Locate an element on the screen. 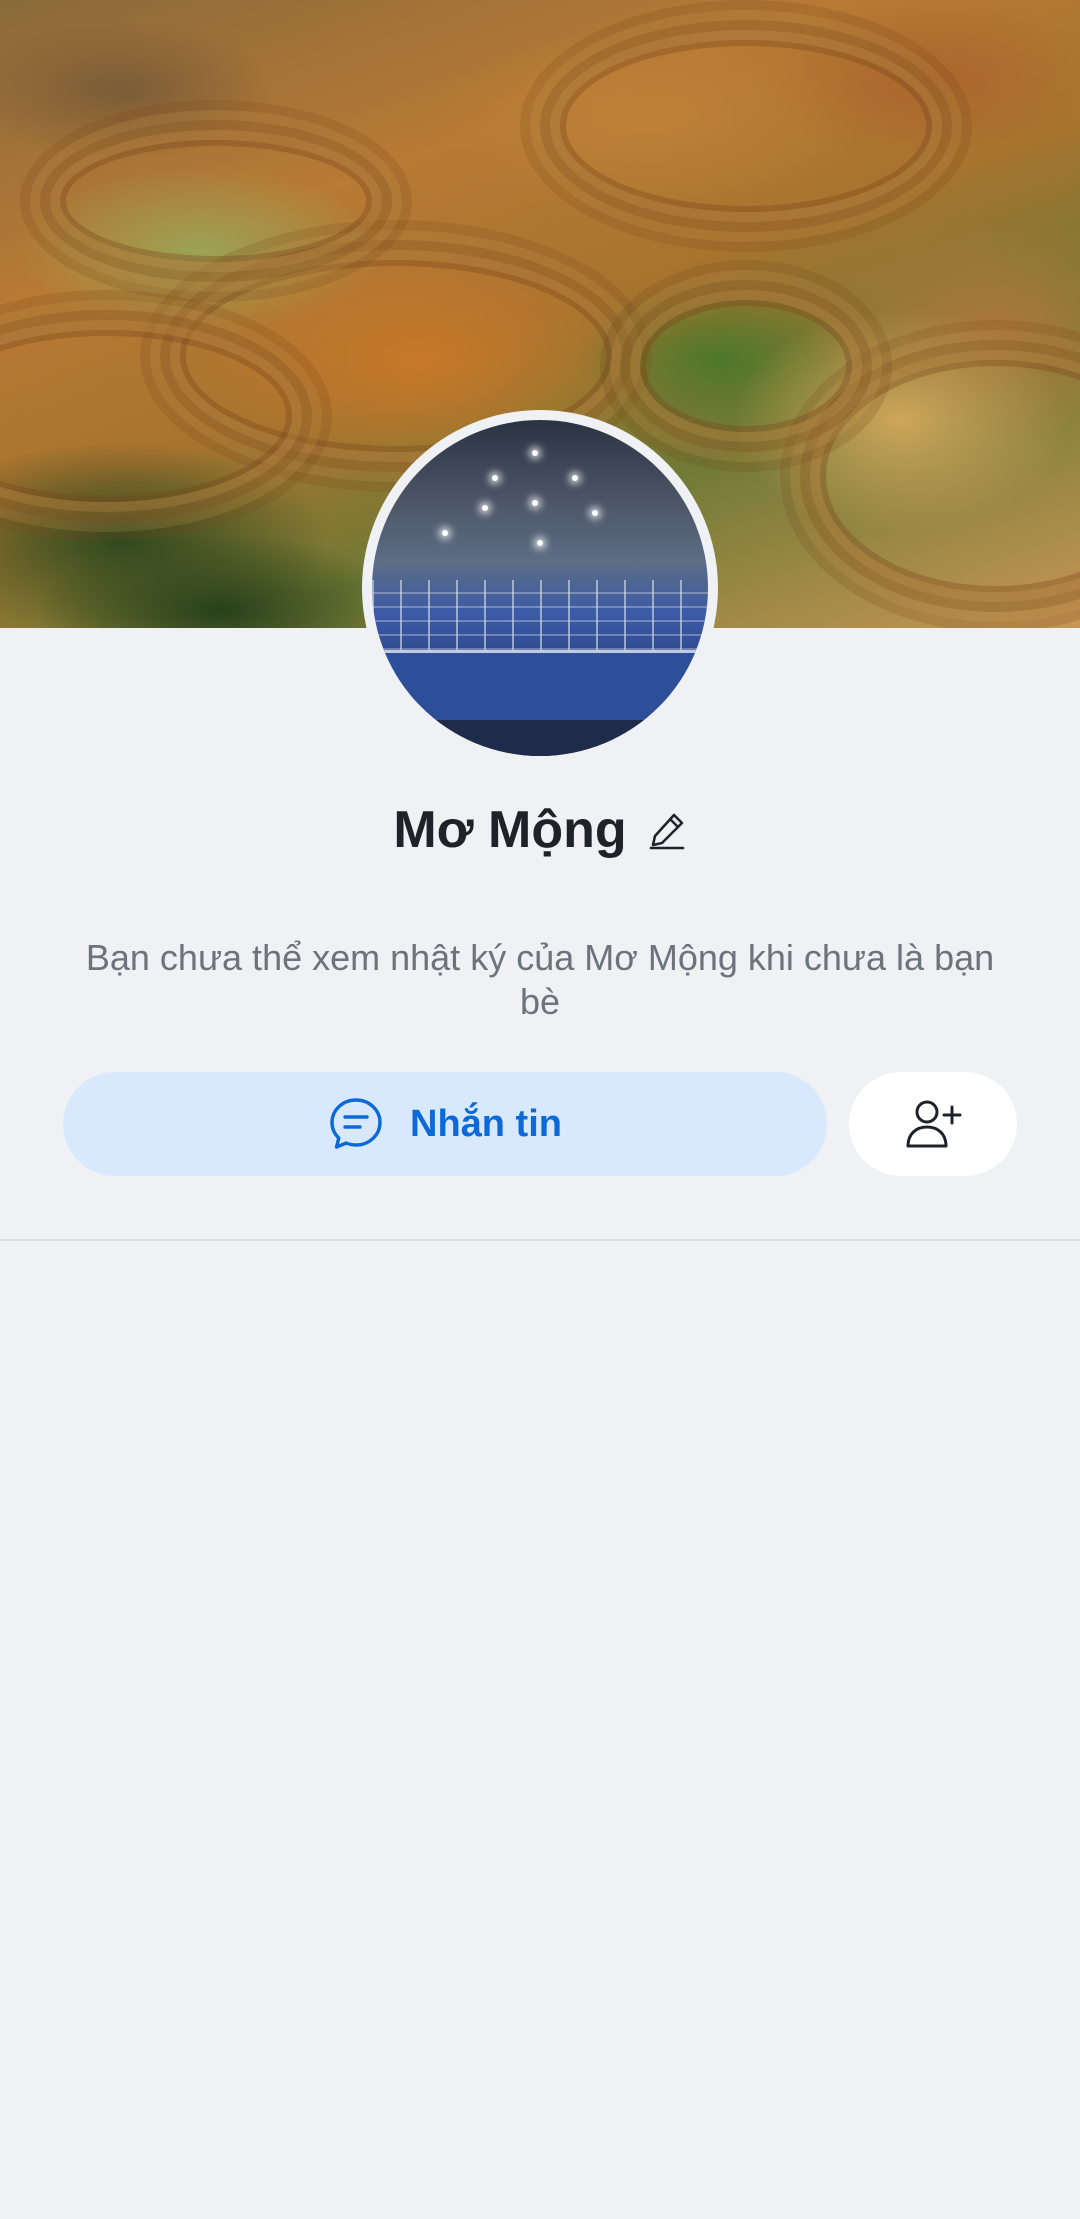  section-divider is located at coordinates (540, 1240).